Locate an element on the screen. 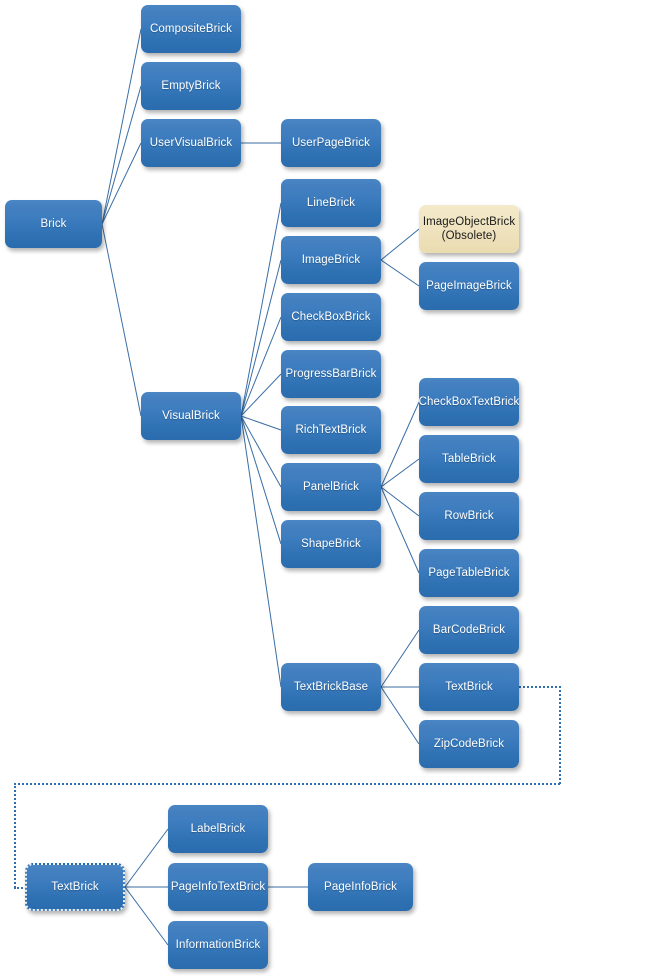 This screenshot has height=976, width=667. node-imageobjectbrick: ImageObjectBrick (Obsolete) is located at coordinates (469, 229).